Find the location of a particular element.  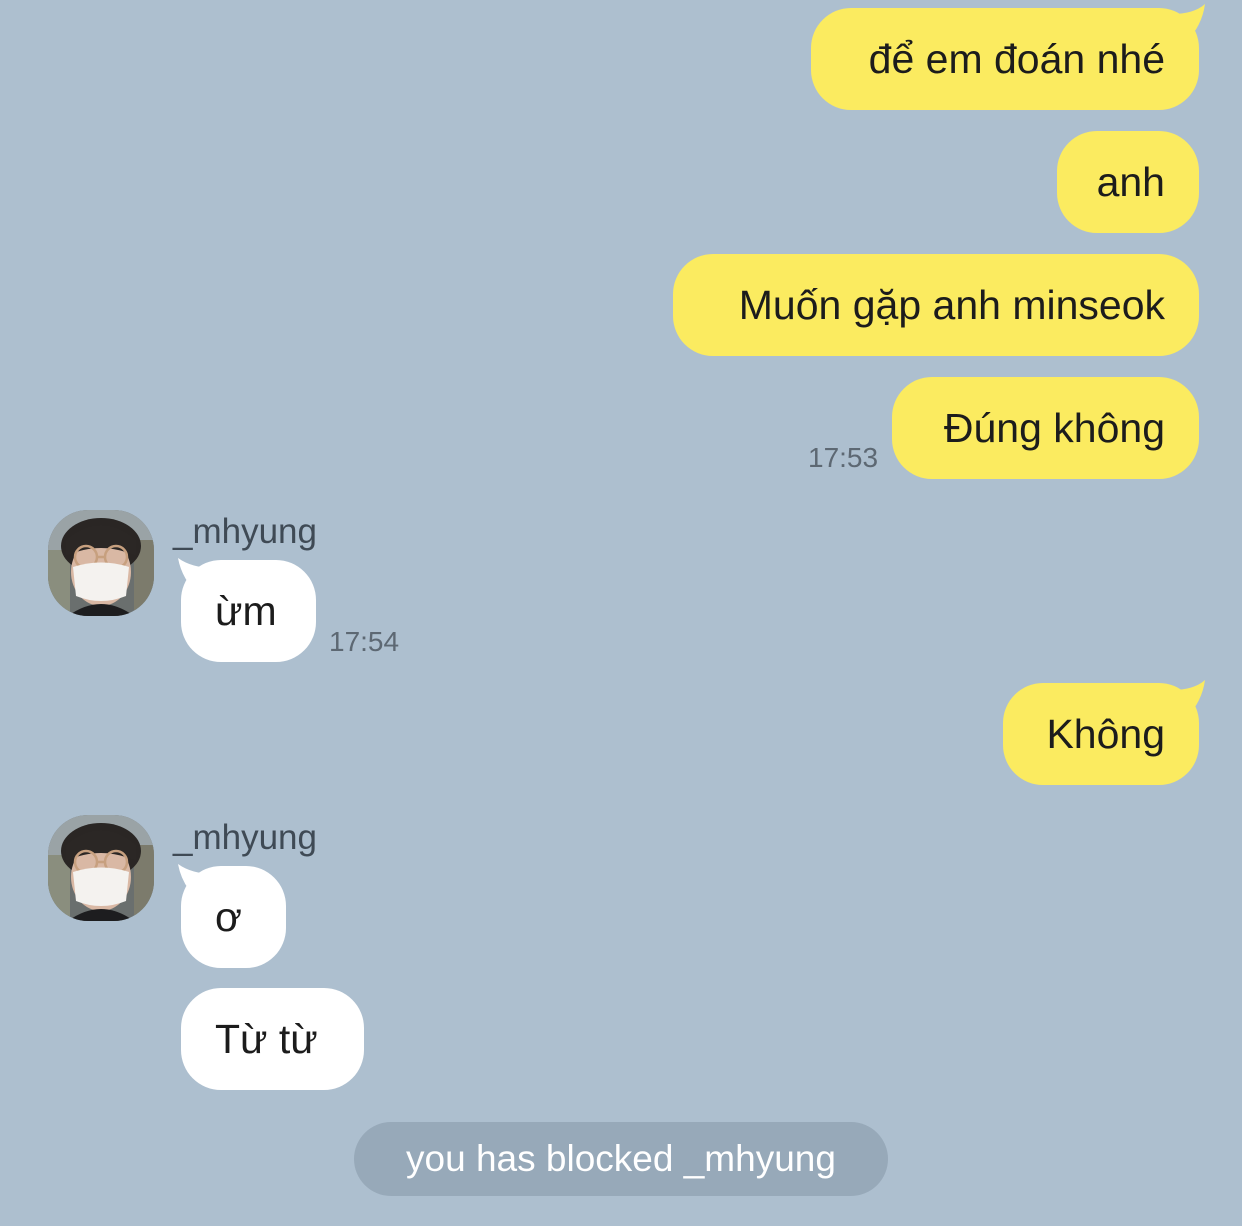

message-text: anh is located at coordinates (1130, 181).